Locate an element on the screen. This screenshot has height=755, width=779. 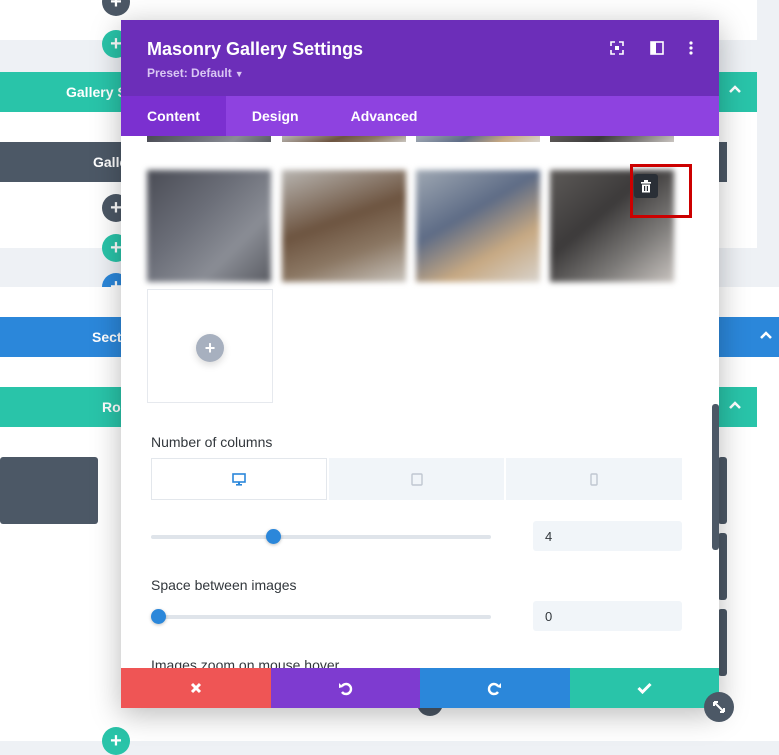
tab-content: Content is located at coordinates (173, 116).